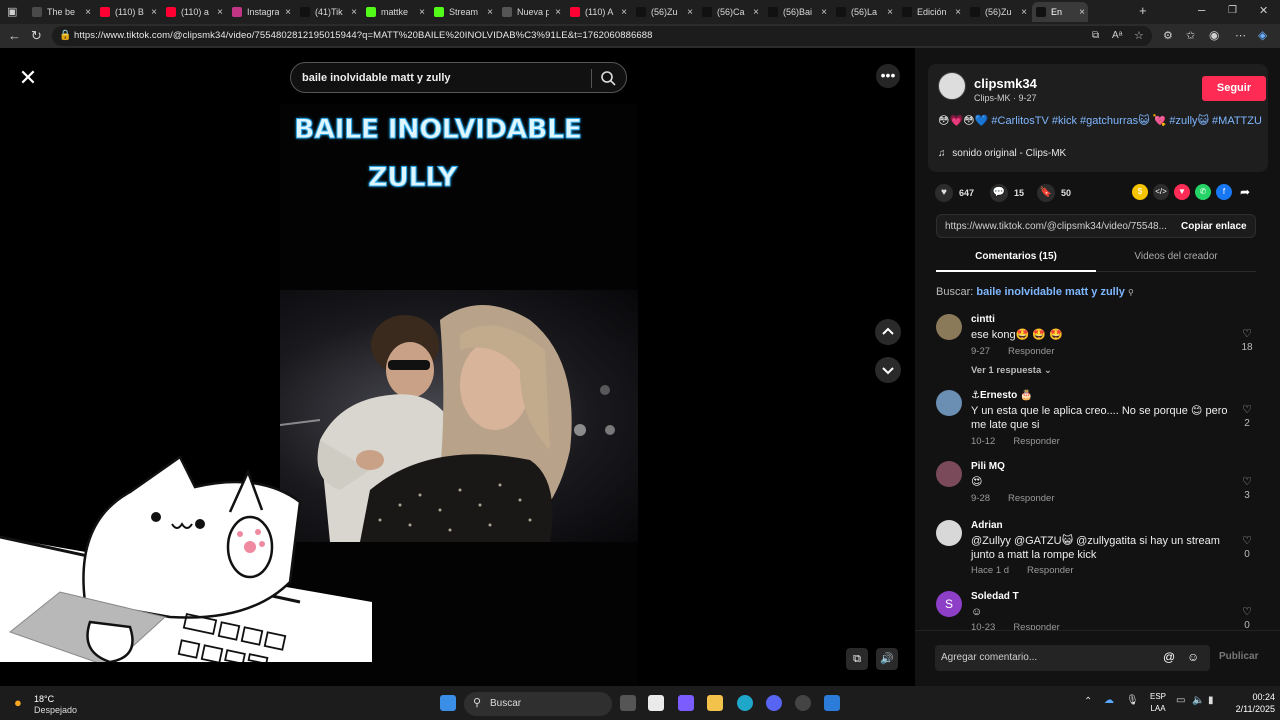 Image resolution: width=1280 pixels, height=720 pixels. Describe the element at coordinates (745, 703) in the screenshot. I see `edge-icon` at that location.